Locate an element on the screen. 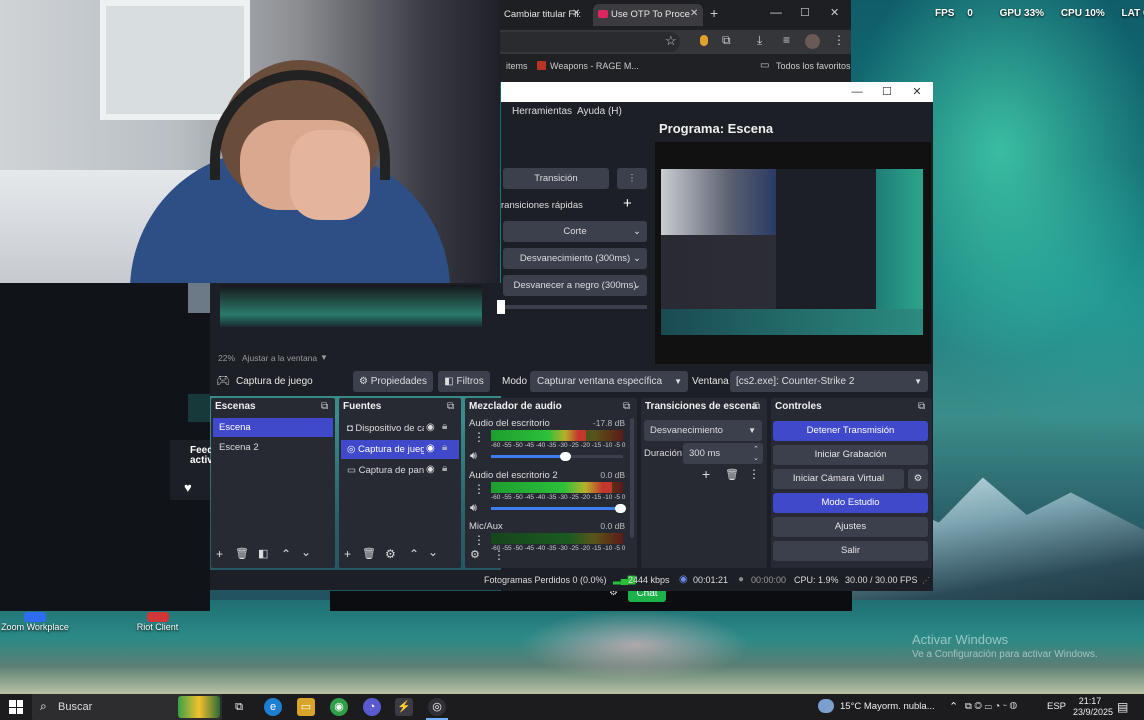 Image resolution: width=1144 pixels, height=720 pixels. bookmark-items: items is located at coordinates (517, 66).